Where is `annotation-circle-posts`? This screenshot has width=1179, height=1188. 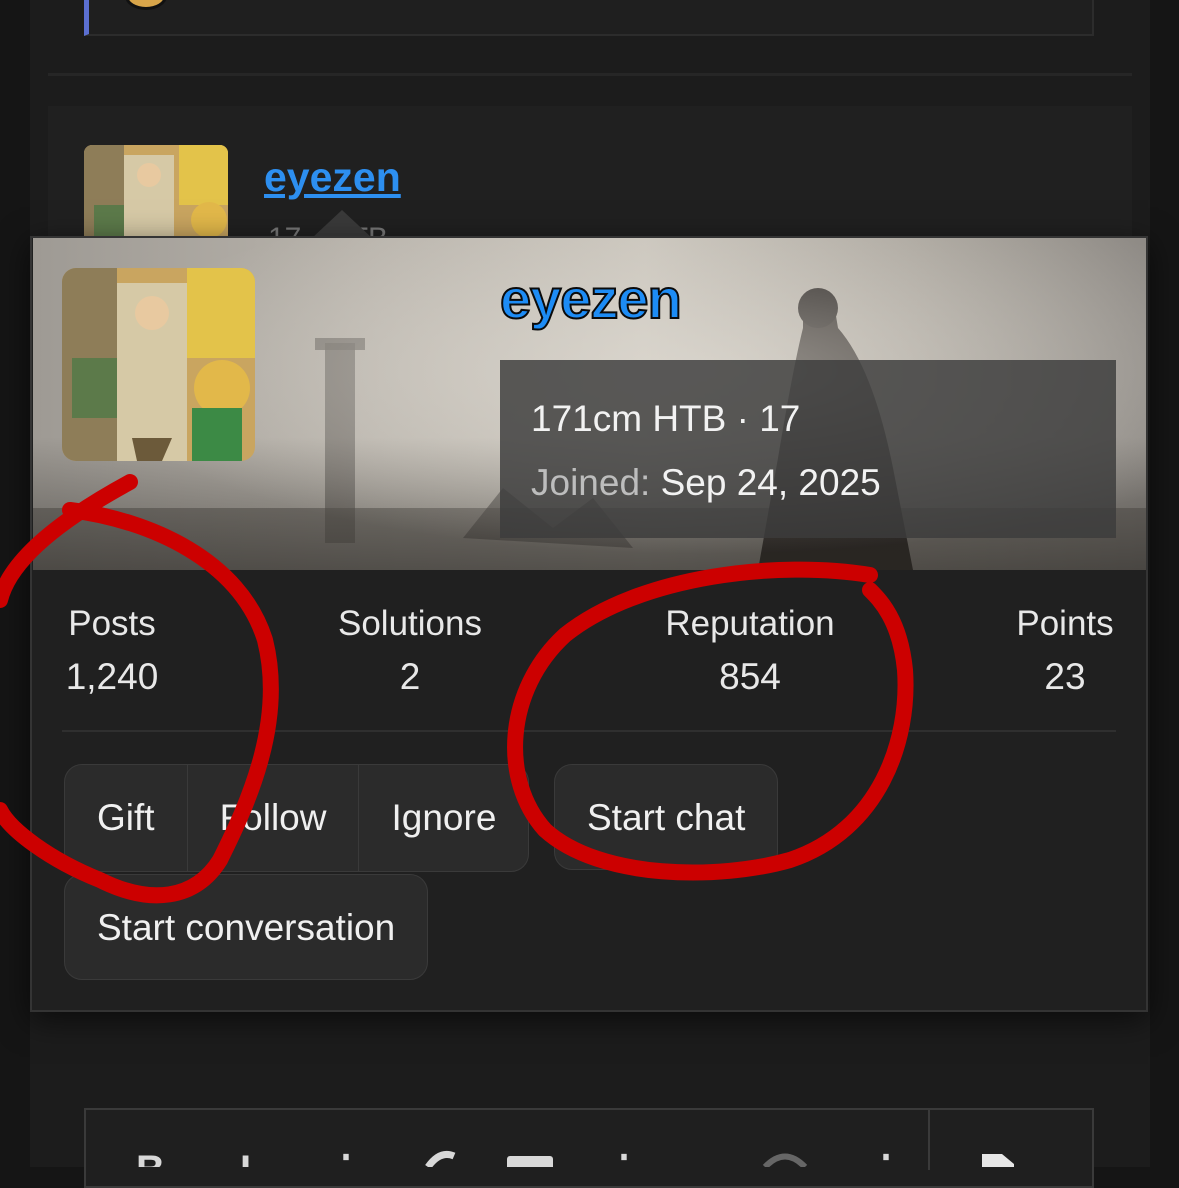
annotation-circle-posts is located at coordinates (139, 689).